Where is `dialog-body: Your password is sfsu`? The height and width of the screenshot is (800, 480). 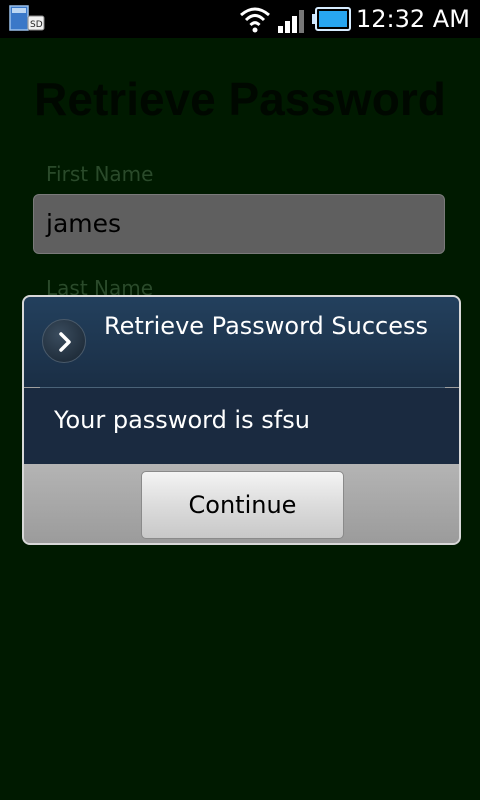
dialog-body: Your password is sfsu is located at coordinates (241, 426).